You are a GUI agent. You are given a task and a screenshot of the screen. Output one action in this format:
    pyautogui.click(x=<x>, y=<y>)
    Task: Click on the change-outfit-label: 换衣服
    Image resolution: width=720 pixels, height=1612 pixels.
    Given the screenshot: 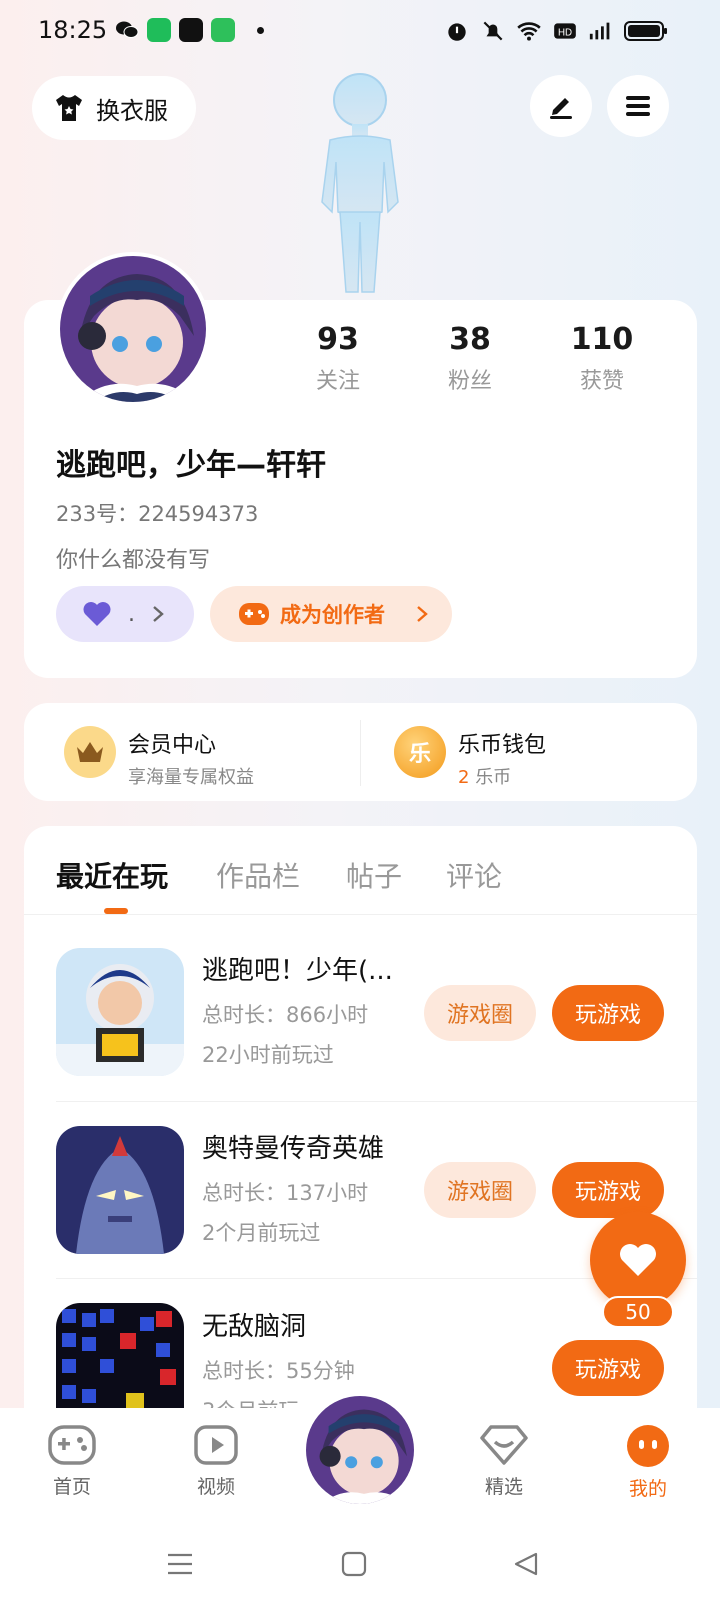 What is the action you would take?
    pyautogui.click(x=132, y=110)
    